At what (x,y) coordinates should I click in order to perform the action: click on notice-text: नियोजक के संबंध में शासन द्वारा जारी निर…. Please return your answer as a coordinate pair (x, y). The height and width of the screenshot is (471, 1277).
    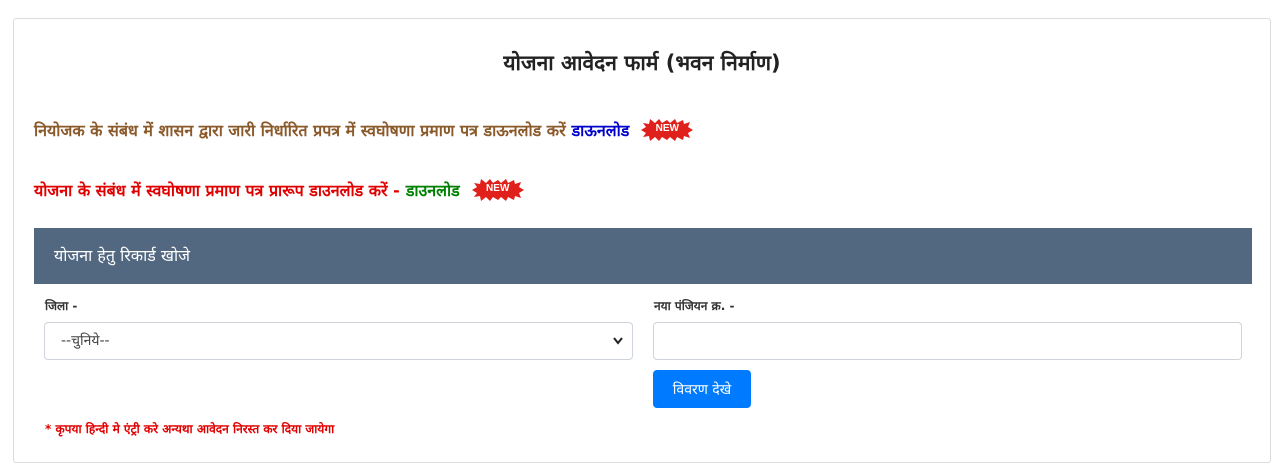
    Looking at the image, I should click on (300, 130).